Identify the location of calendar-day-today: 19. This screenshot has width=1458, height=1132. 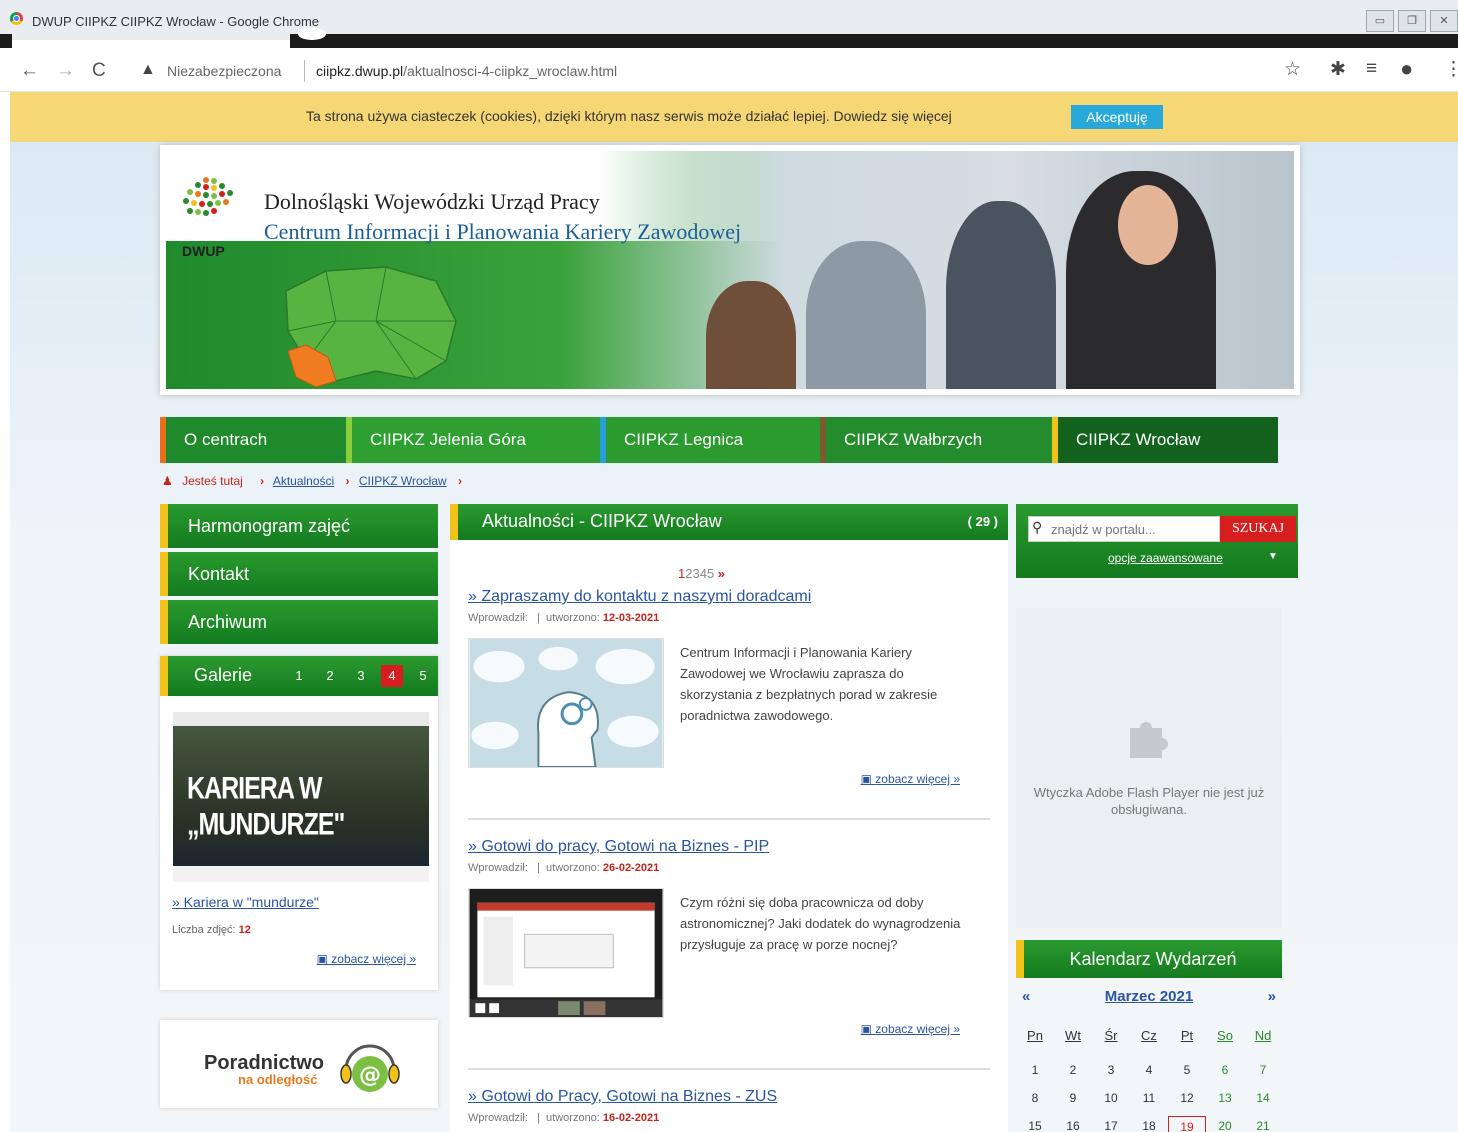
(1187, 1124).